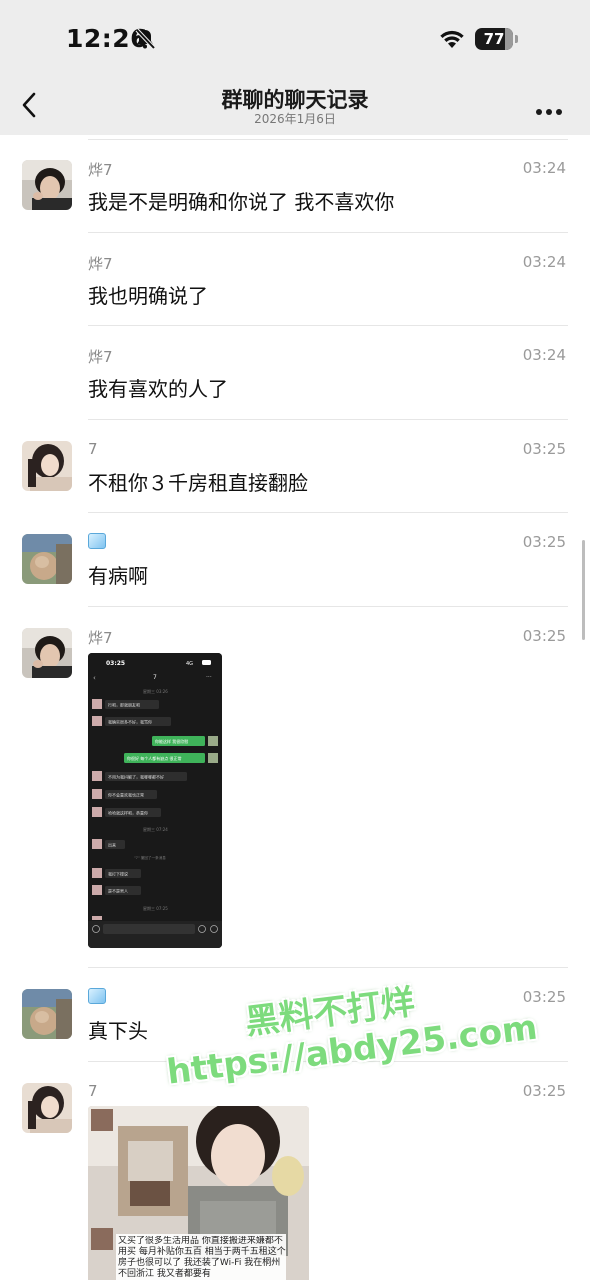 This screenshot has width=590, height=1280. Describe the element at coordinates (494, 39) in the screenshot. I see `battery-level: 77` at that location.